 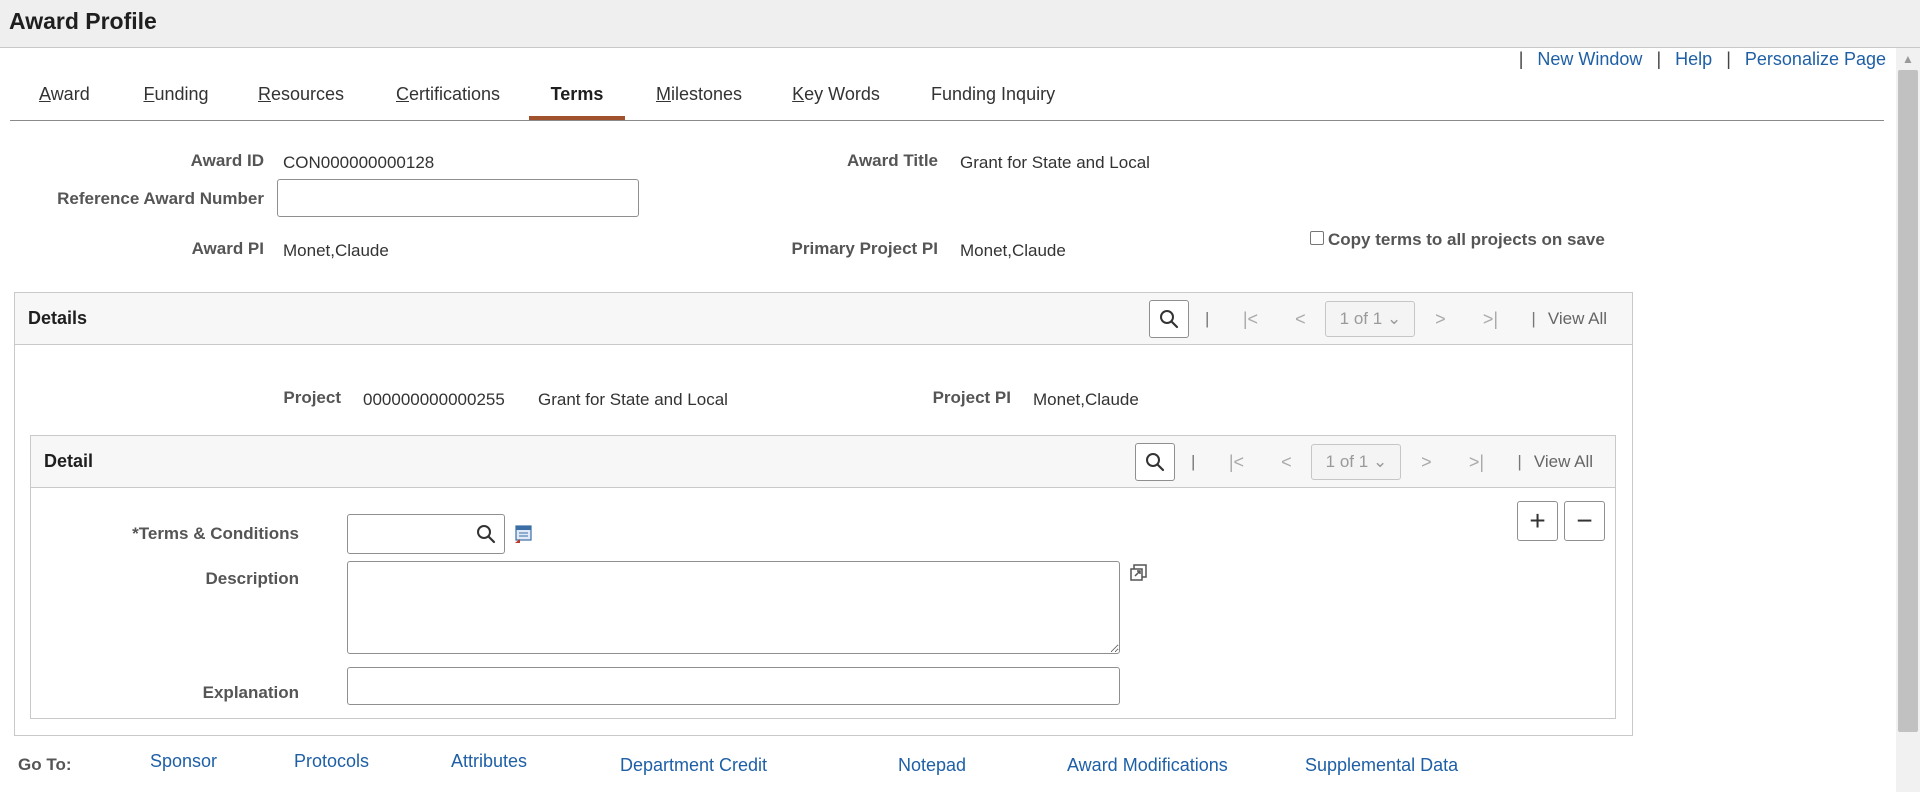 What do you see at coordinates (733, 607) in the screenshot?
I see `description-textarea` at bounding box center [733, 607].